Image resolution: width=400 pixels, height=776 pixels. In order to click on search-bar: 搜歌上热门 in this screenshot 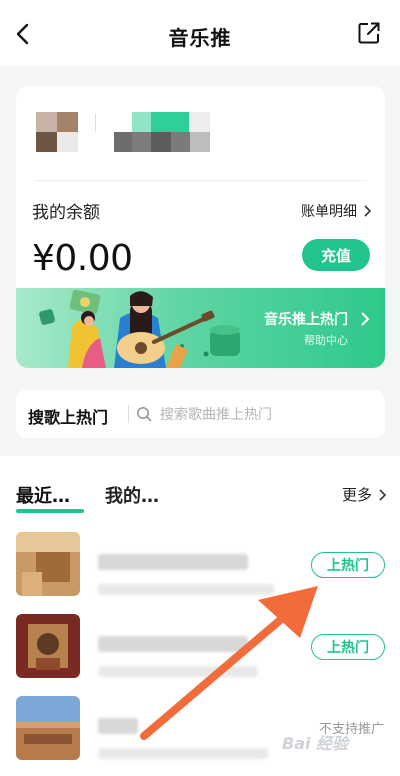, I will do `click(200, 414)`.